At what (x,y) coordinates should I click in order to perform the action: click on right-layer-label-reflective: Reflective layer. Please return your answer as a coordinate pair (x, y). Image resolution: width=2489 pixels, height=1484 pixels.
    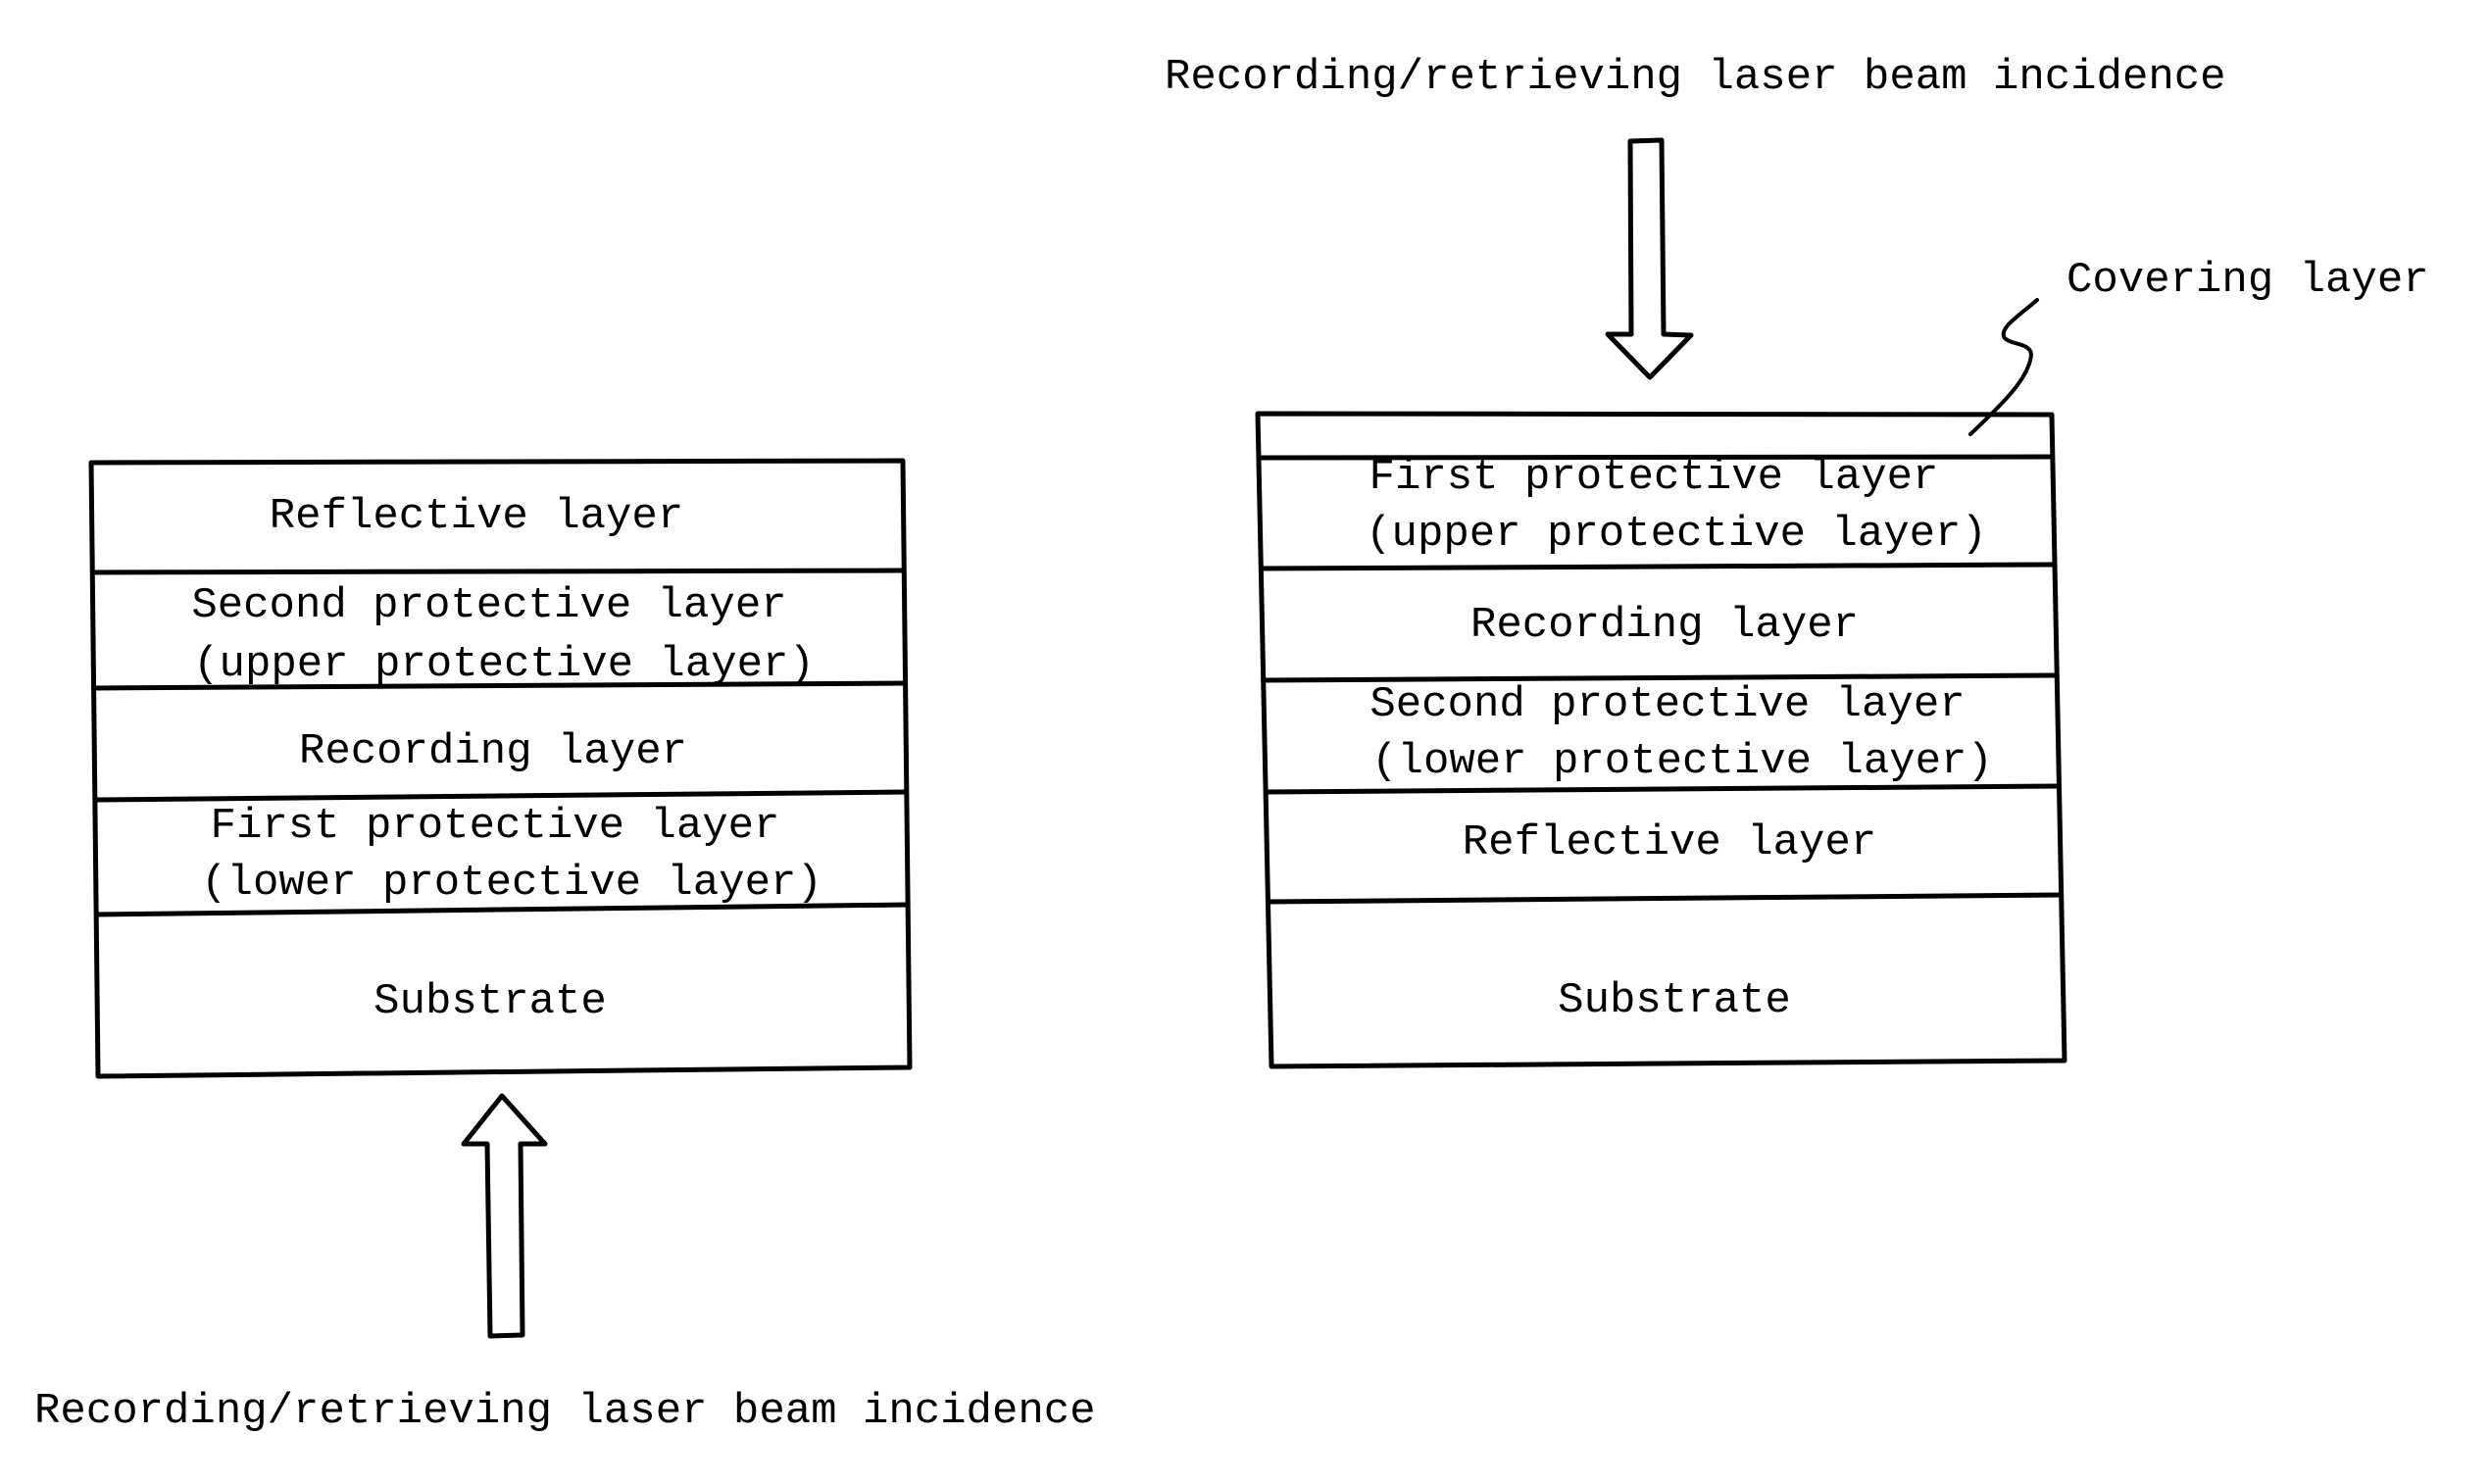
    Looking at the image, I should click on (1669, 842).